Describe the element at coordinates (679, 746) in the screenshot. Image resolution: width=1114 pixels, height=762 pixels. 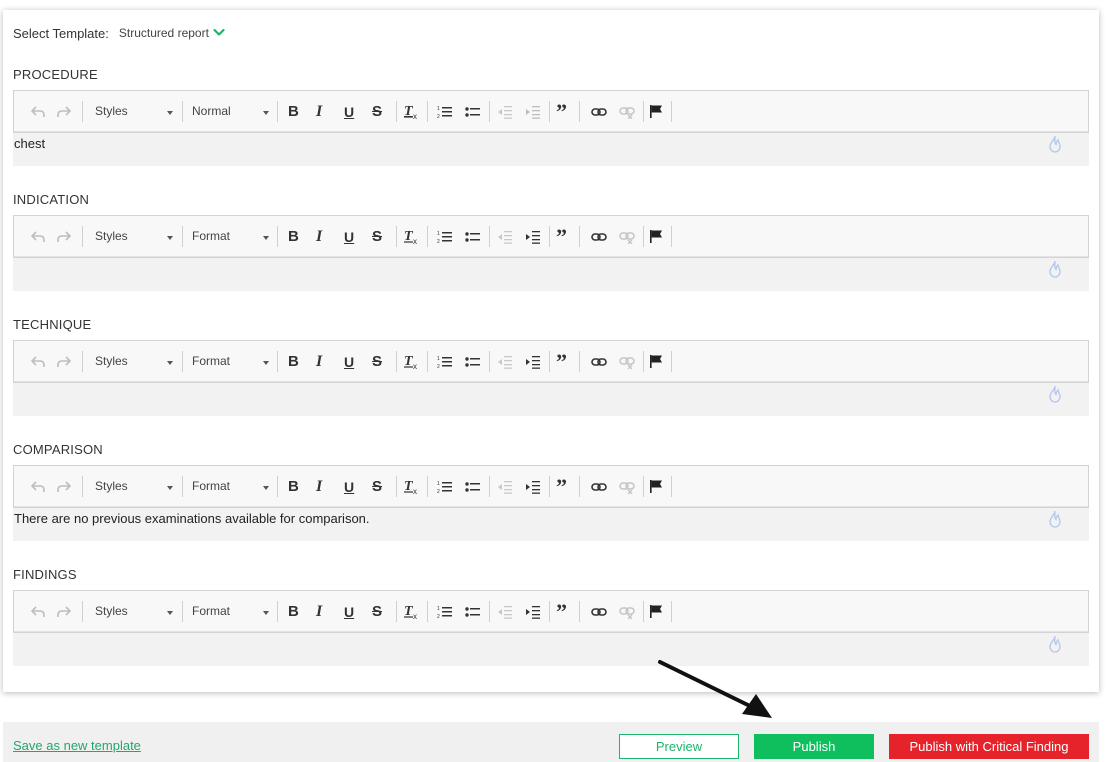
I see `preview-button: Preview` at that location.